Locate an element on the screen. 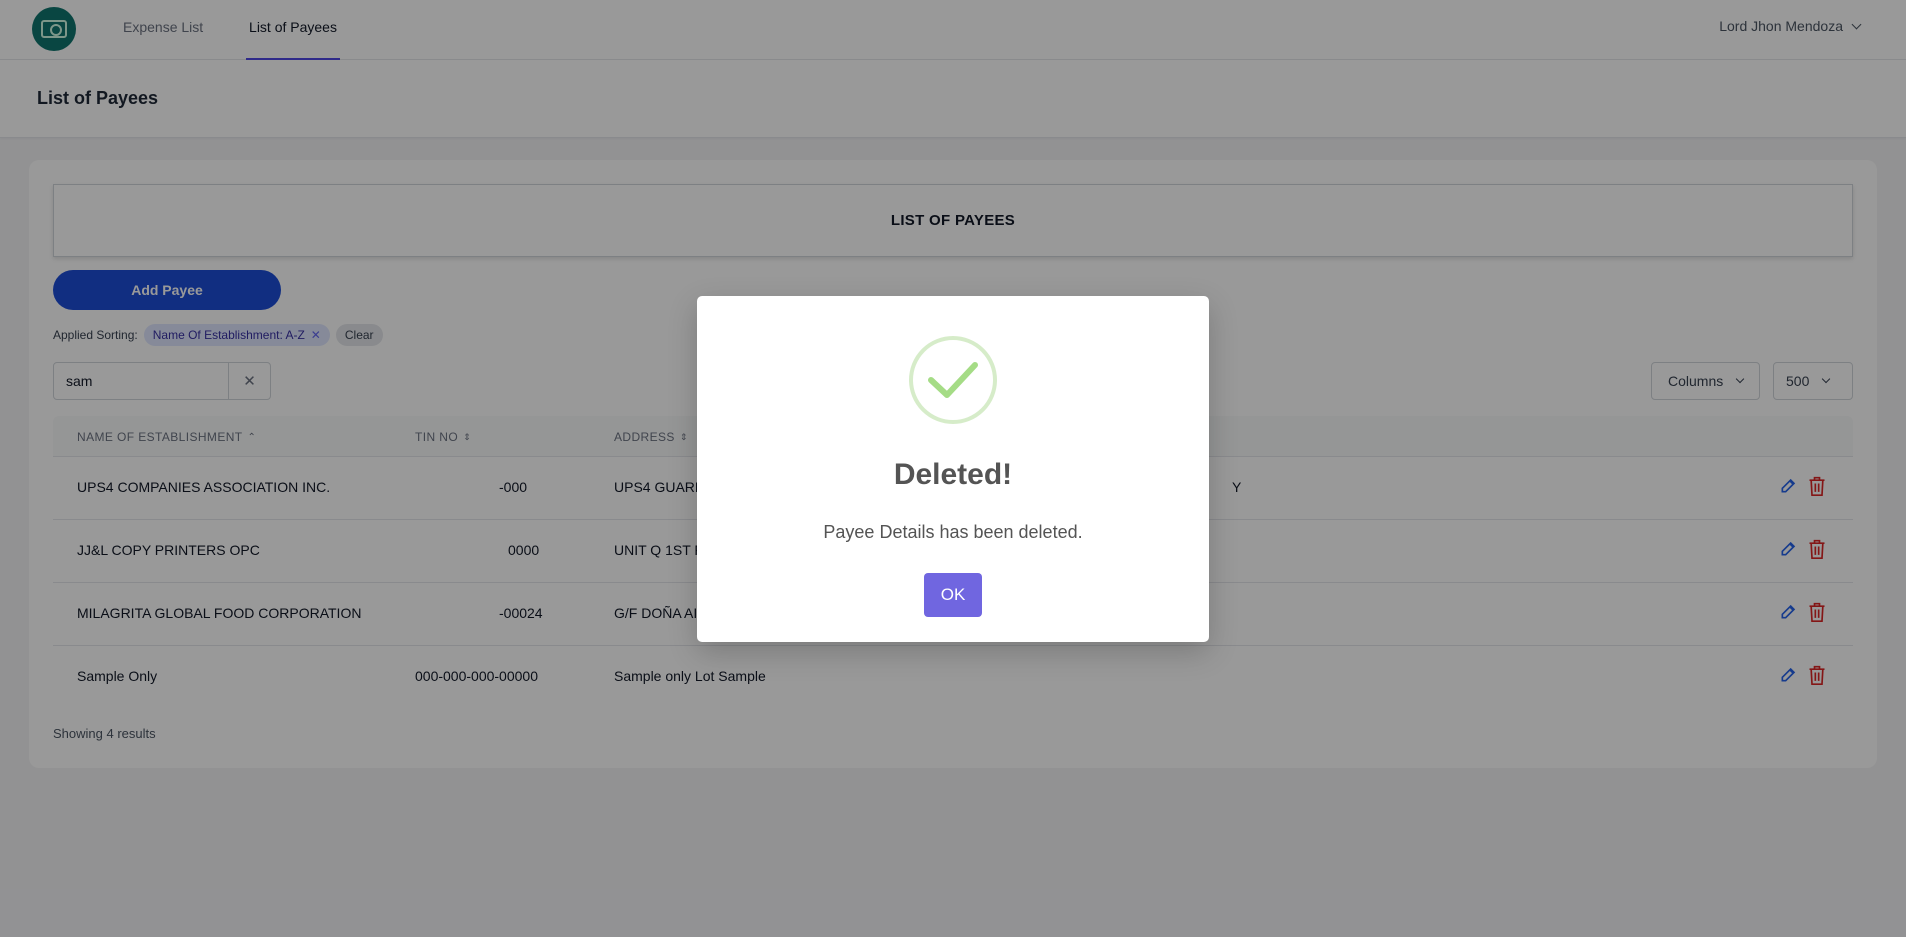 Image resolution: width=1906 pixels, height=937 pixels. ok-button: OK is located at coordinates (953, 595).